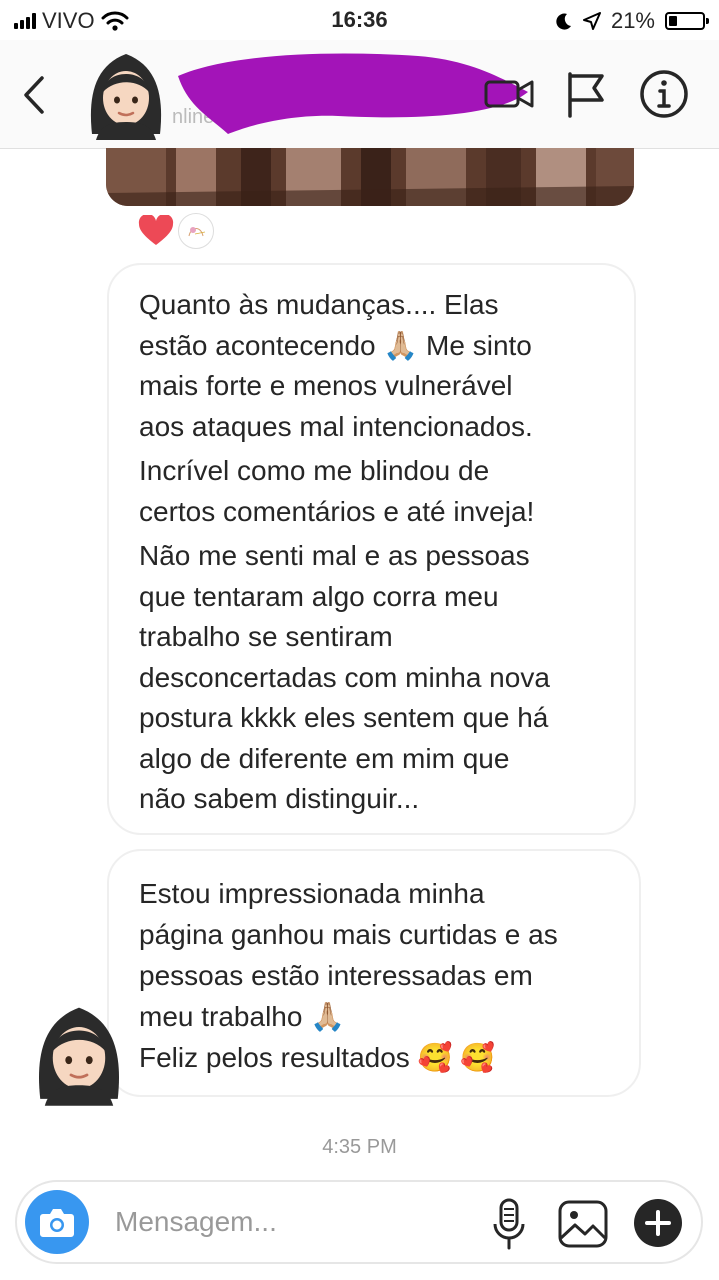  I want to click on reactor-avatar, so click(196, 231).